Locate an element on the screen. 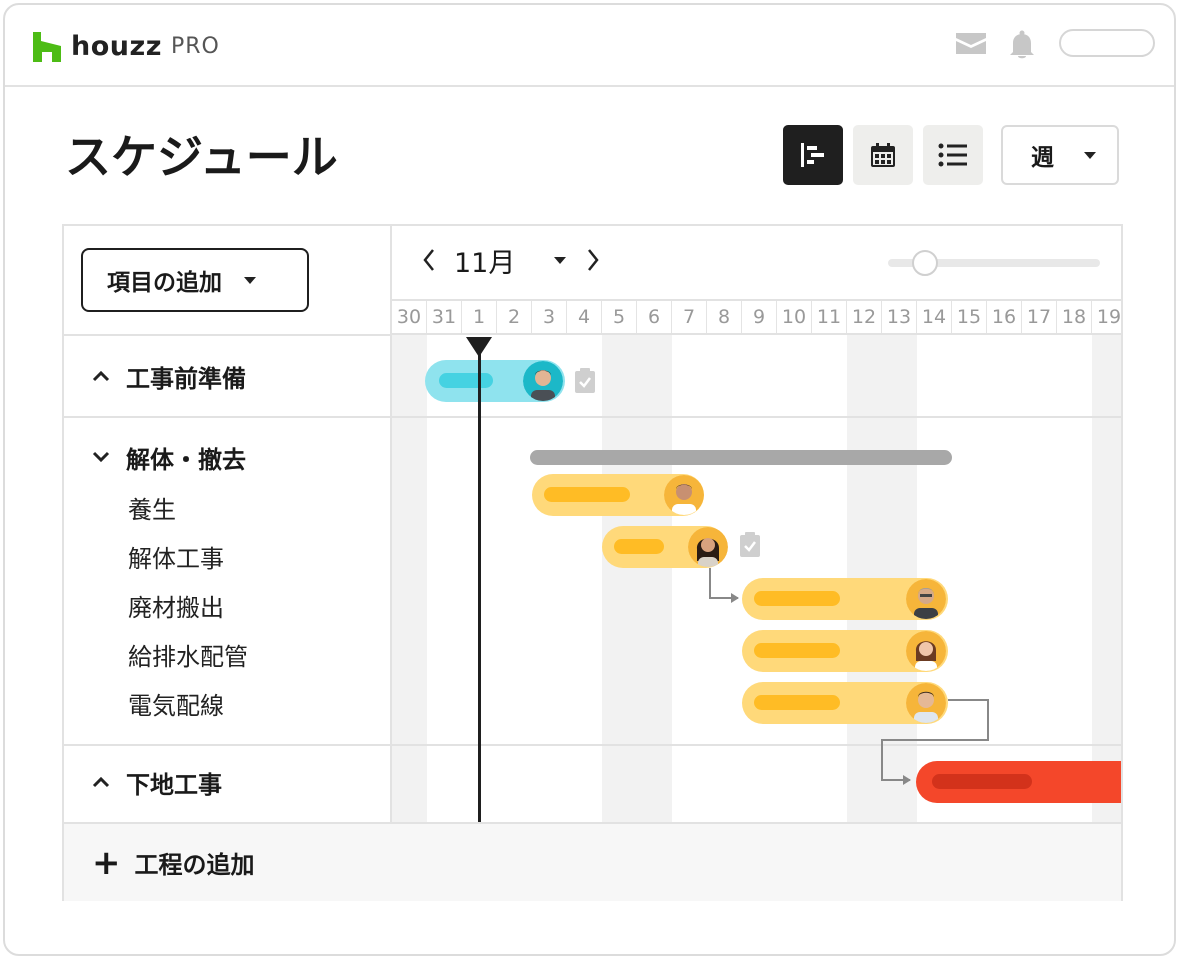 The height and width of the screenshot is (961, 1181). month-navigation: 11月 is located at coordinates (511, 260).